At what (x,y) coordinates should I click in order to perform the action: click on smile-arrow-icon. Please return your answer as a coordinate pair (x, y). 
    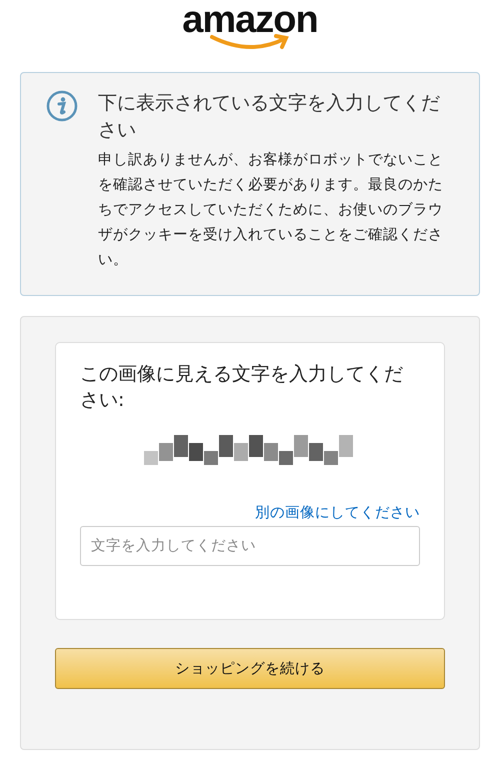
    Looking at the image, I should click on (250, 42).